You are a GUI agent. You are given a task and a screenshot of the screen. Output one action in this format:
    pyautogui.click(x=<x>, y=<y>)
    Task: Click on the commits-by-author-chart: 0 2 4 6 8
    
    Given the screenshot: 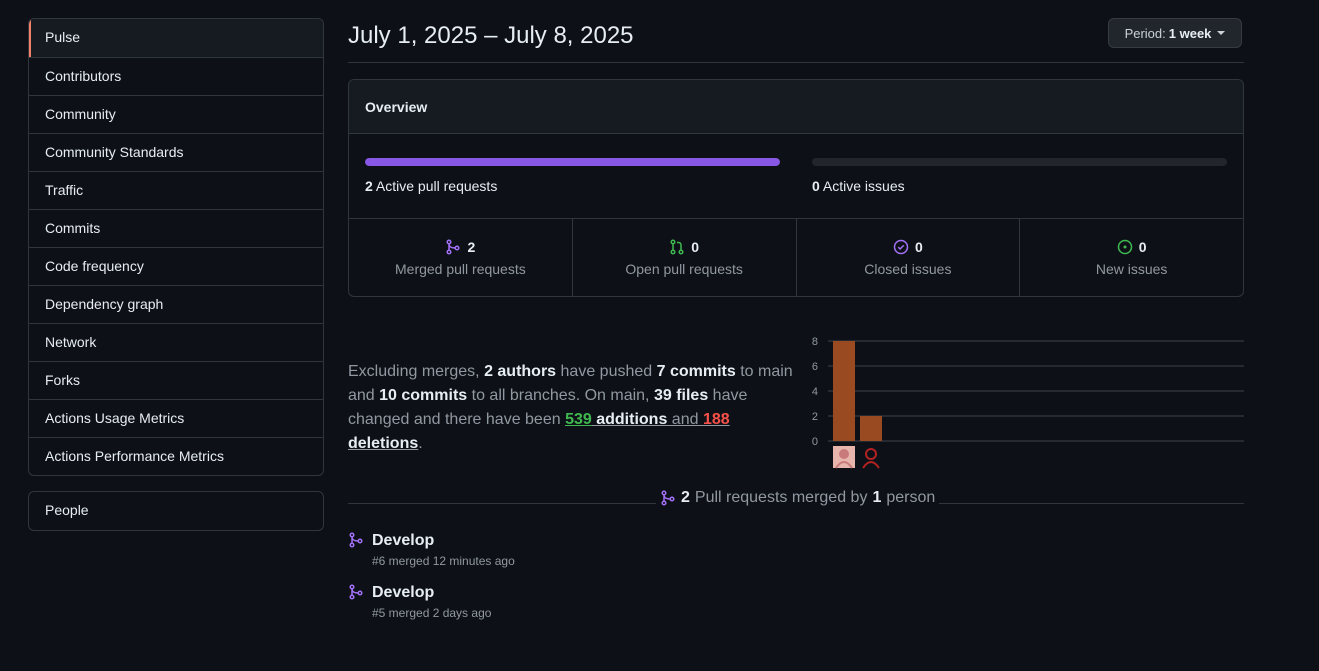 What is the action you would take?
    pyautogui.click(x=1028, y=402)
    